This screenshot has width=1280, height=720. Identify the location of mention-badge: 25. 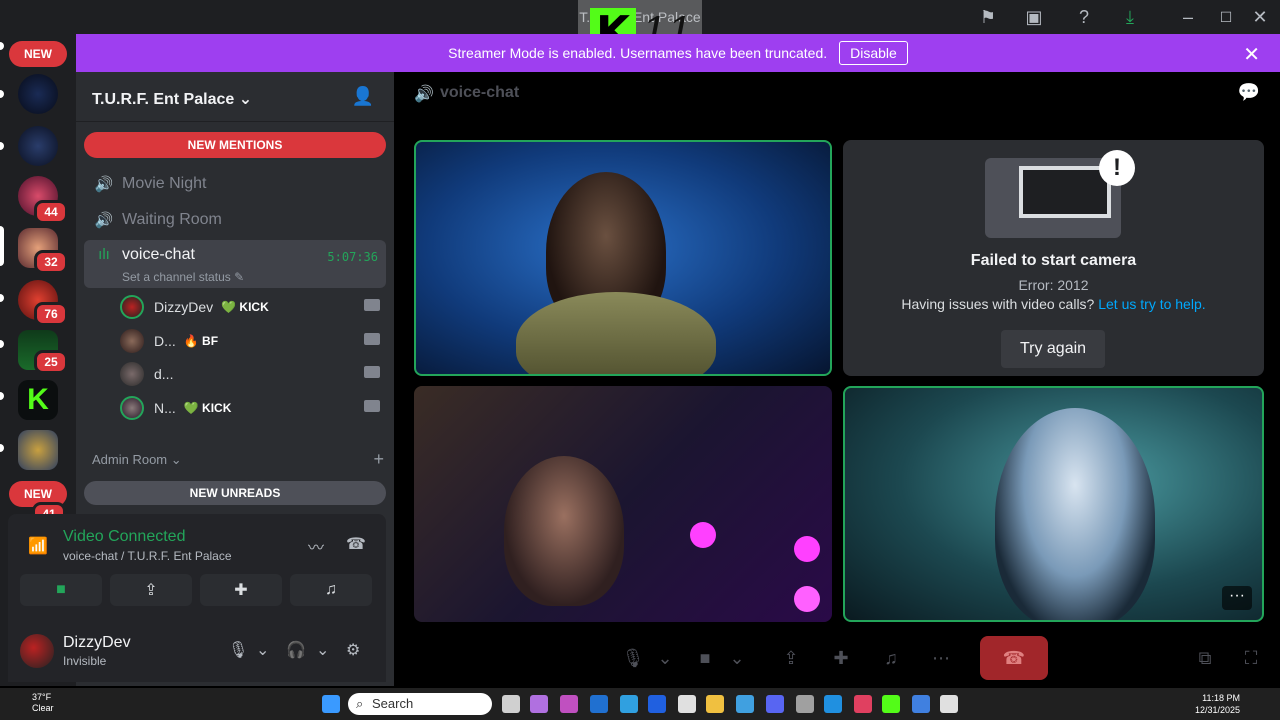
(51, 362).